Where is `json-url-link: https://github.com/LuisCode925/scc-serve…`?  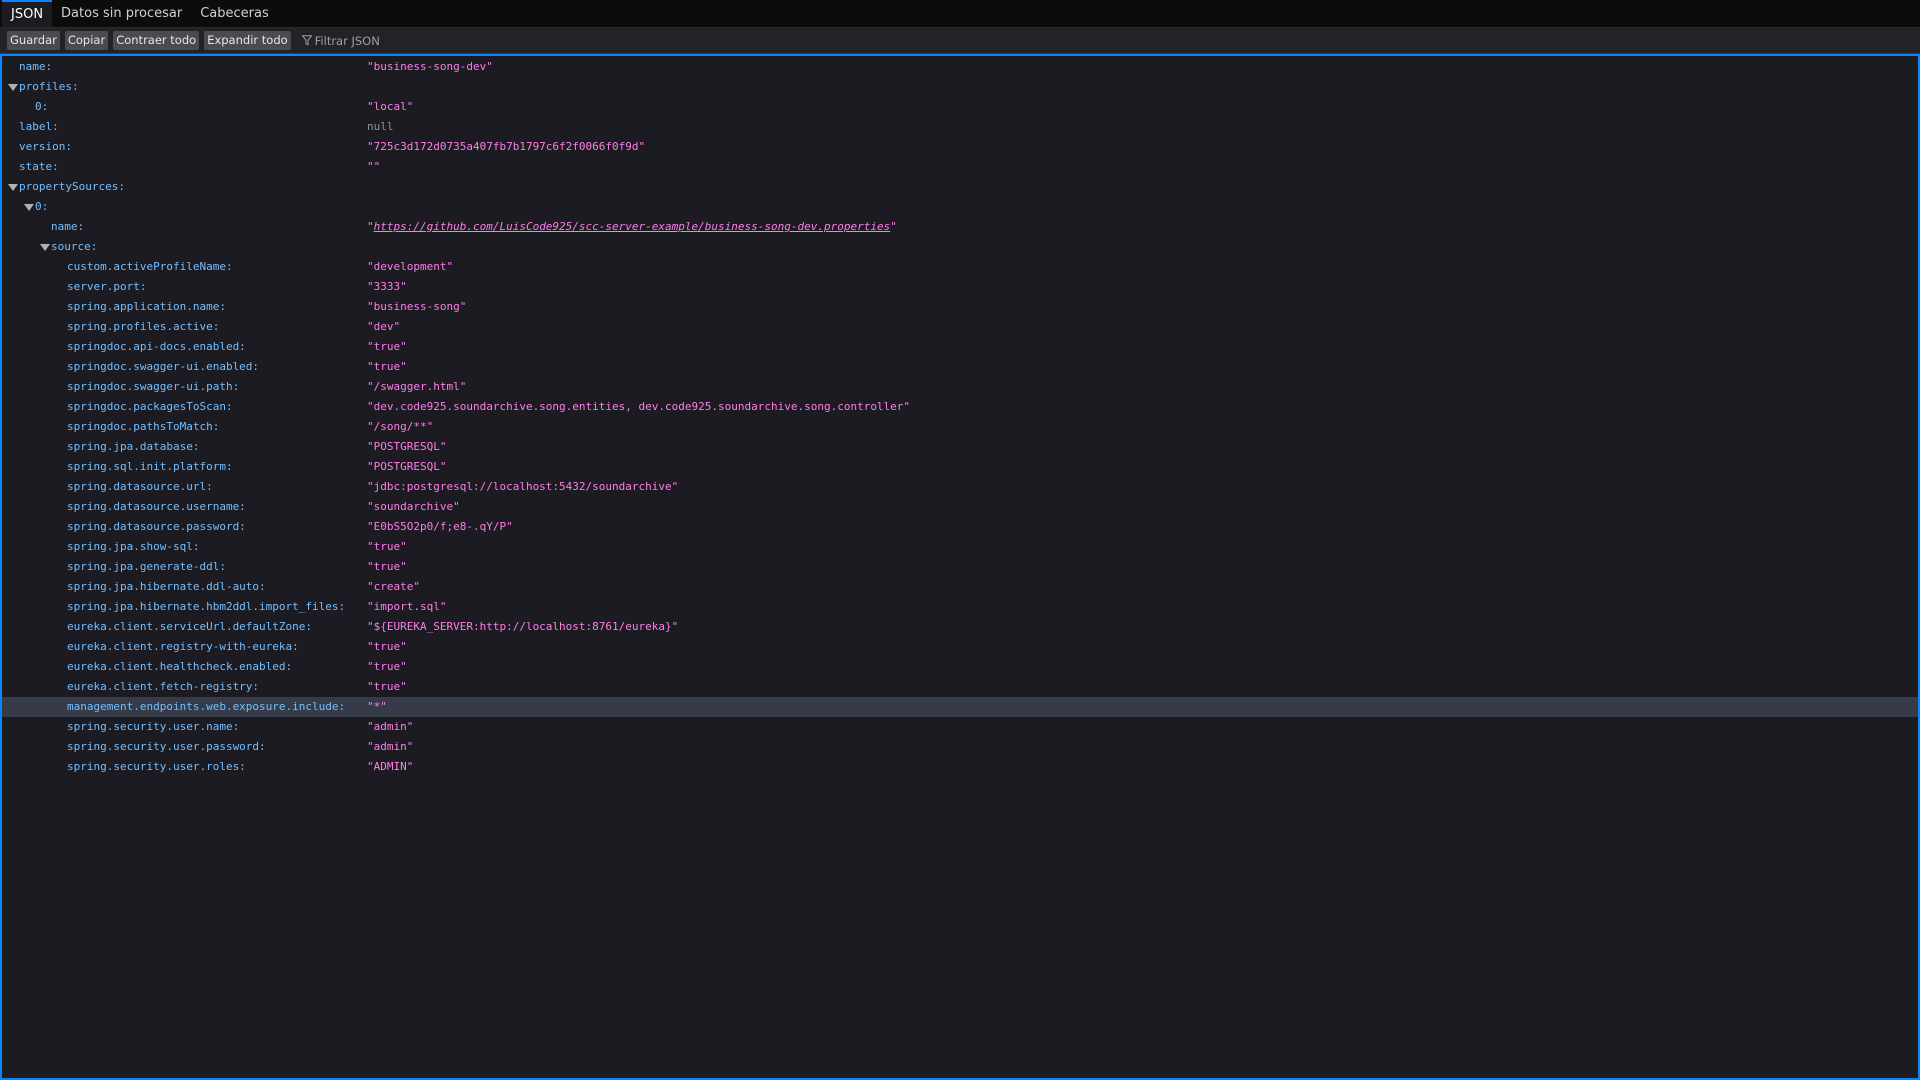 json-url-link: https://github.com/LuisCode925/scc-serve… is located at coordinates (632, 226).